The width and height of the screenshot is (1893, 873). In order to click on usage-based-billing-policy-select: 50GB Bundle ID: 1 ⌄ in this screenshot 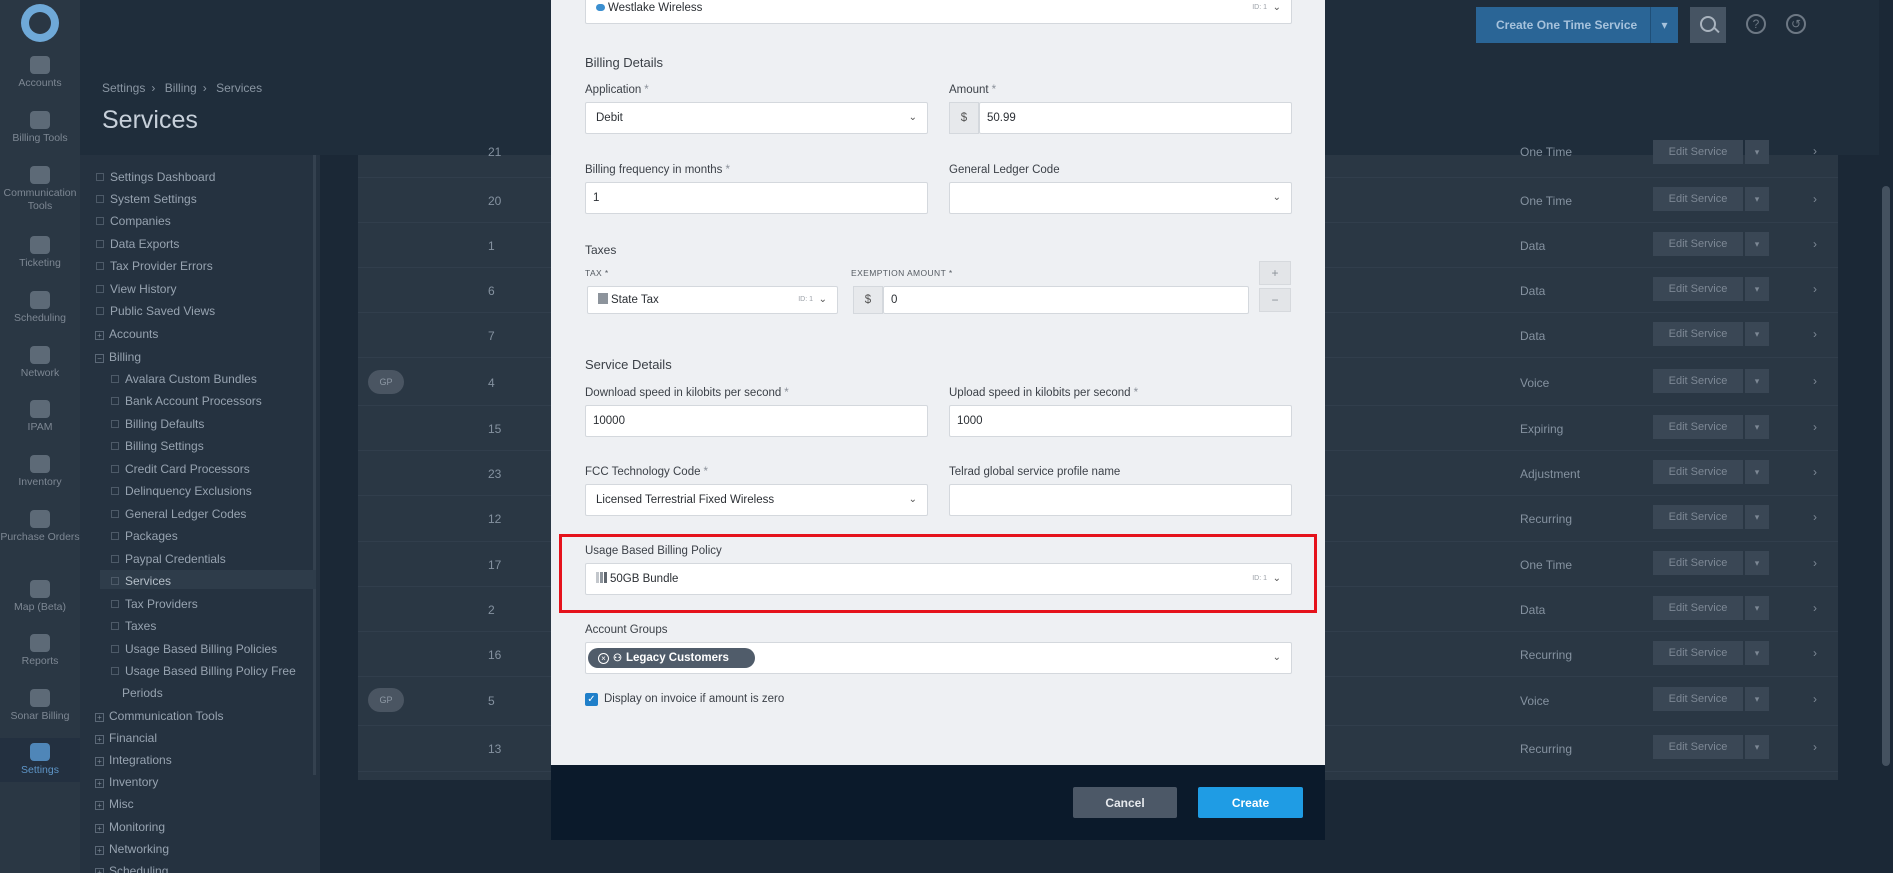, I will do `click(938, 579)`.